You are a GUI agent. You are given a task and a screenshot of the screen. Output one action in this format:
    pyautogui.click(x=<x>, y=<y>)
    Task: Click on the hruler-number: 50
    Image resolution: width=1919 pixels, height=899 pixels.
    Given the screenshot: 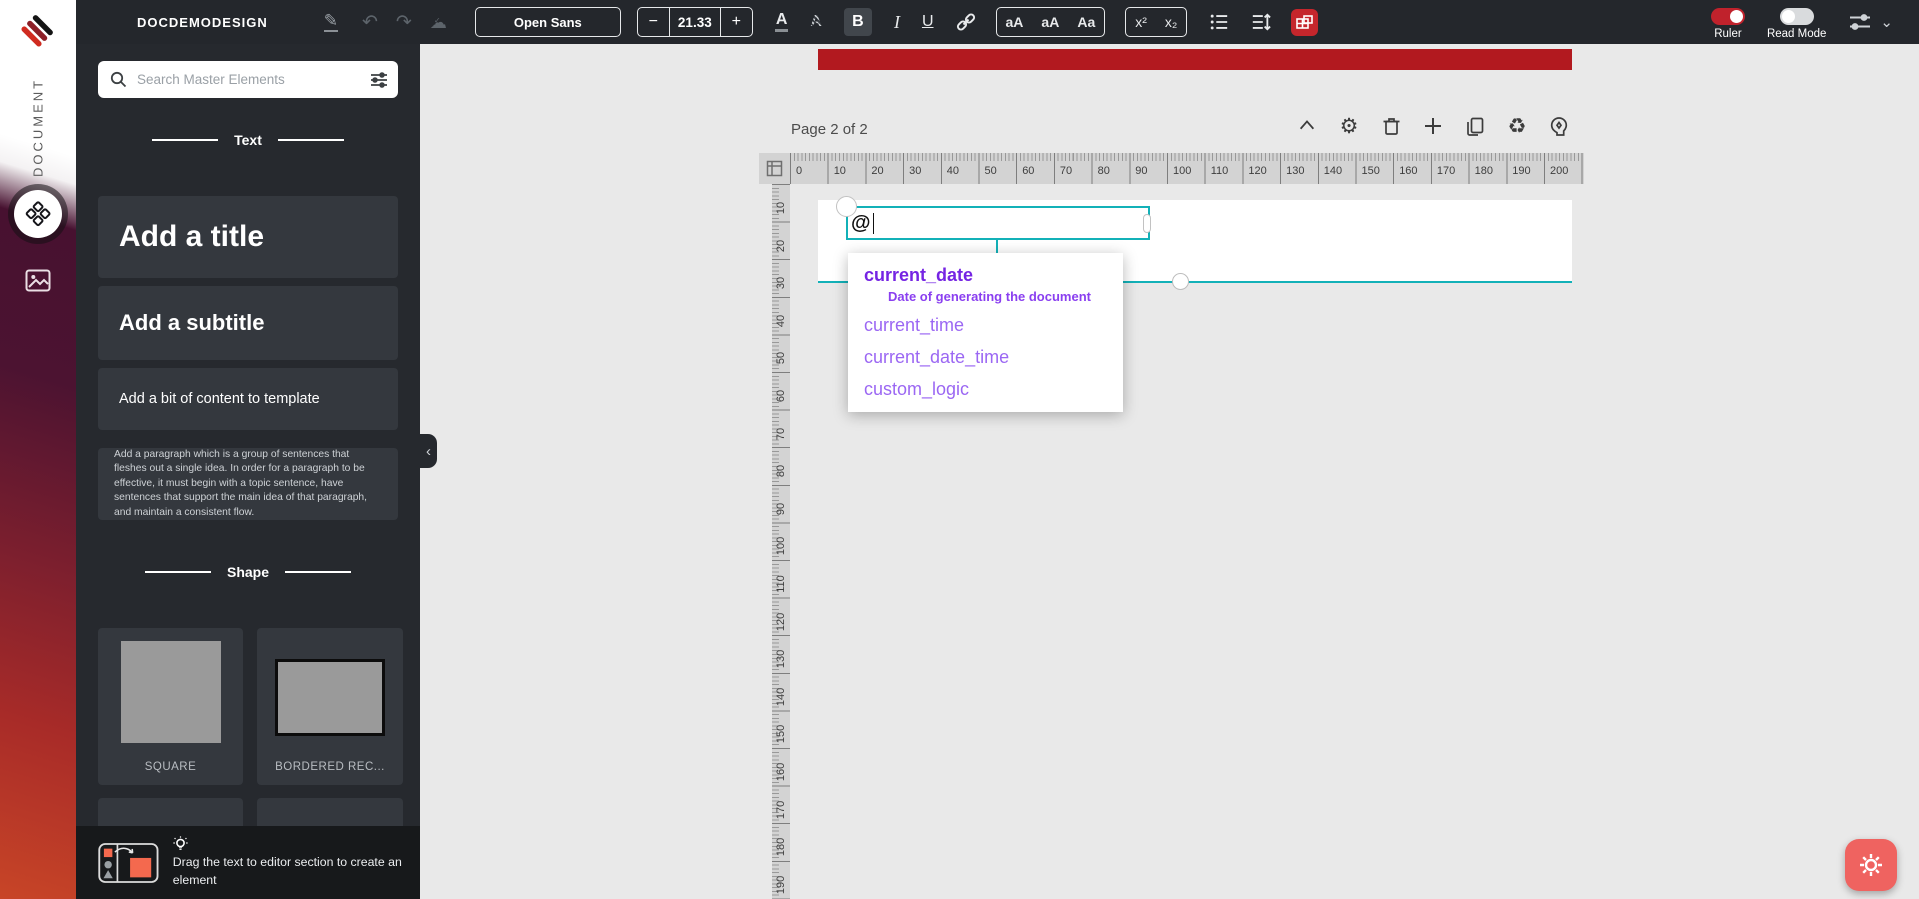 What is the action you would take?
    pyautogui.click(x=990, y=171)
    